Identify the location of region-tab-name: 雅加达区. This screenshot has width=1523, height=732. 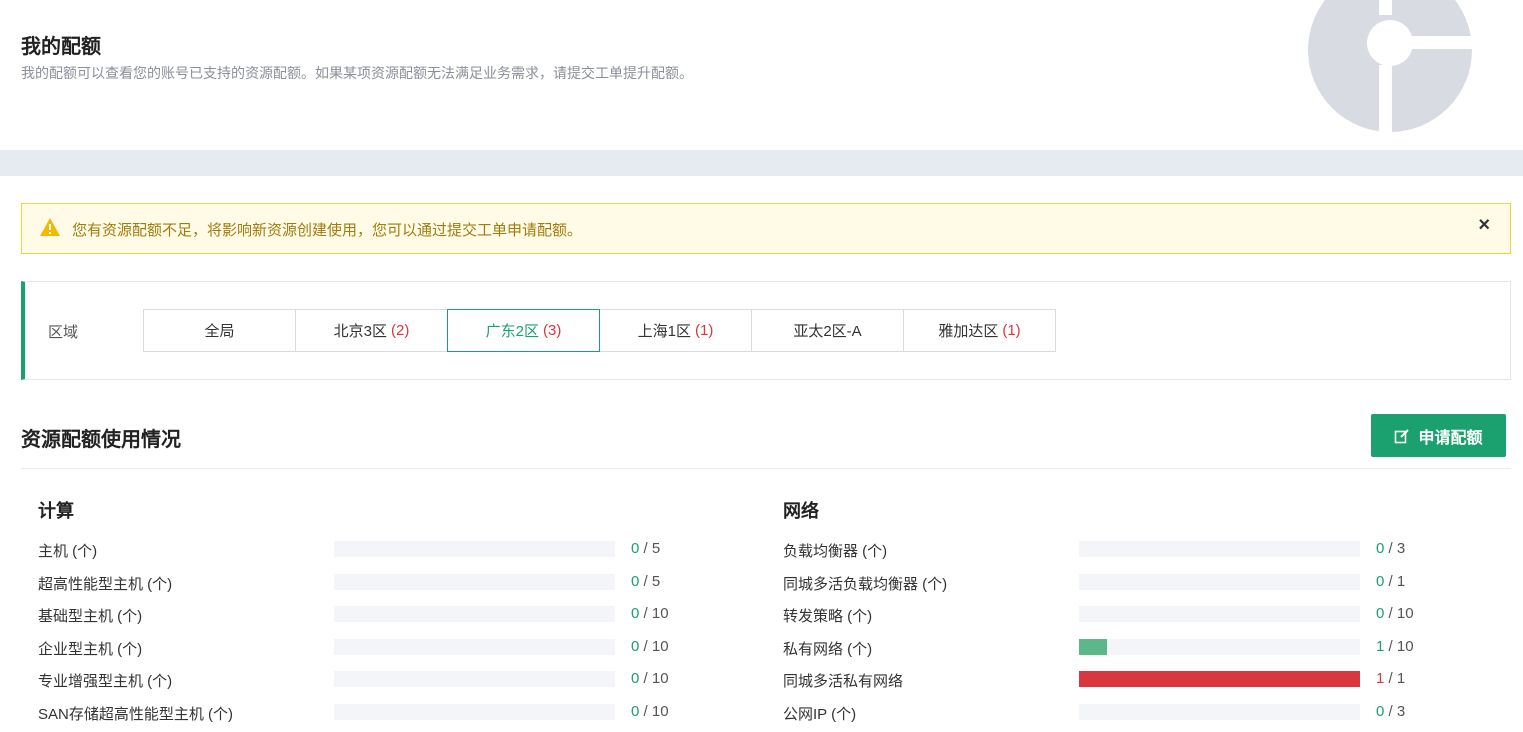
(968, 331).